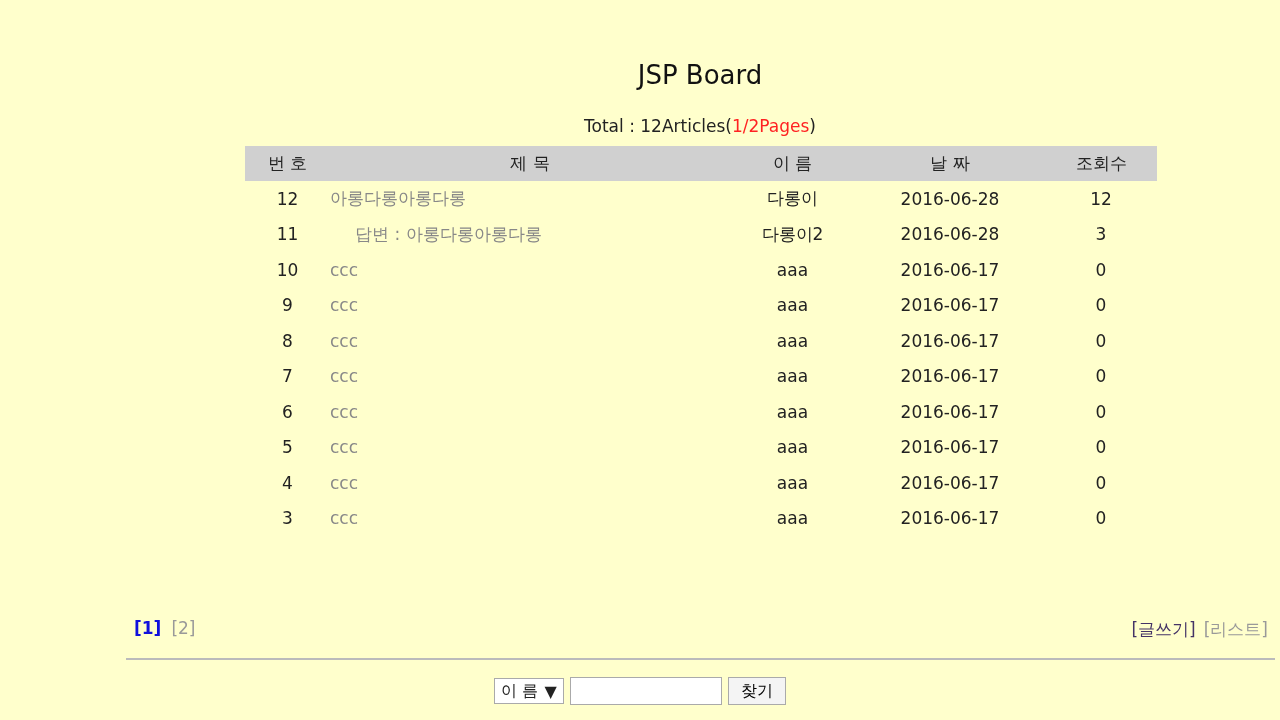  What do you see at coordinates (792, 199) in the screenshot?
I see `table-cell: 다롱이` at bounding box center [792, 199].